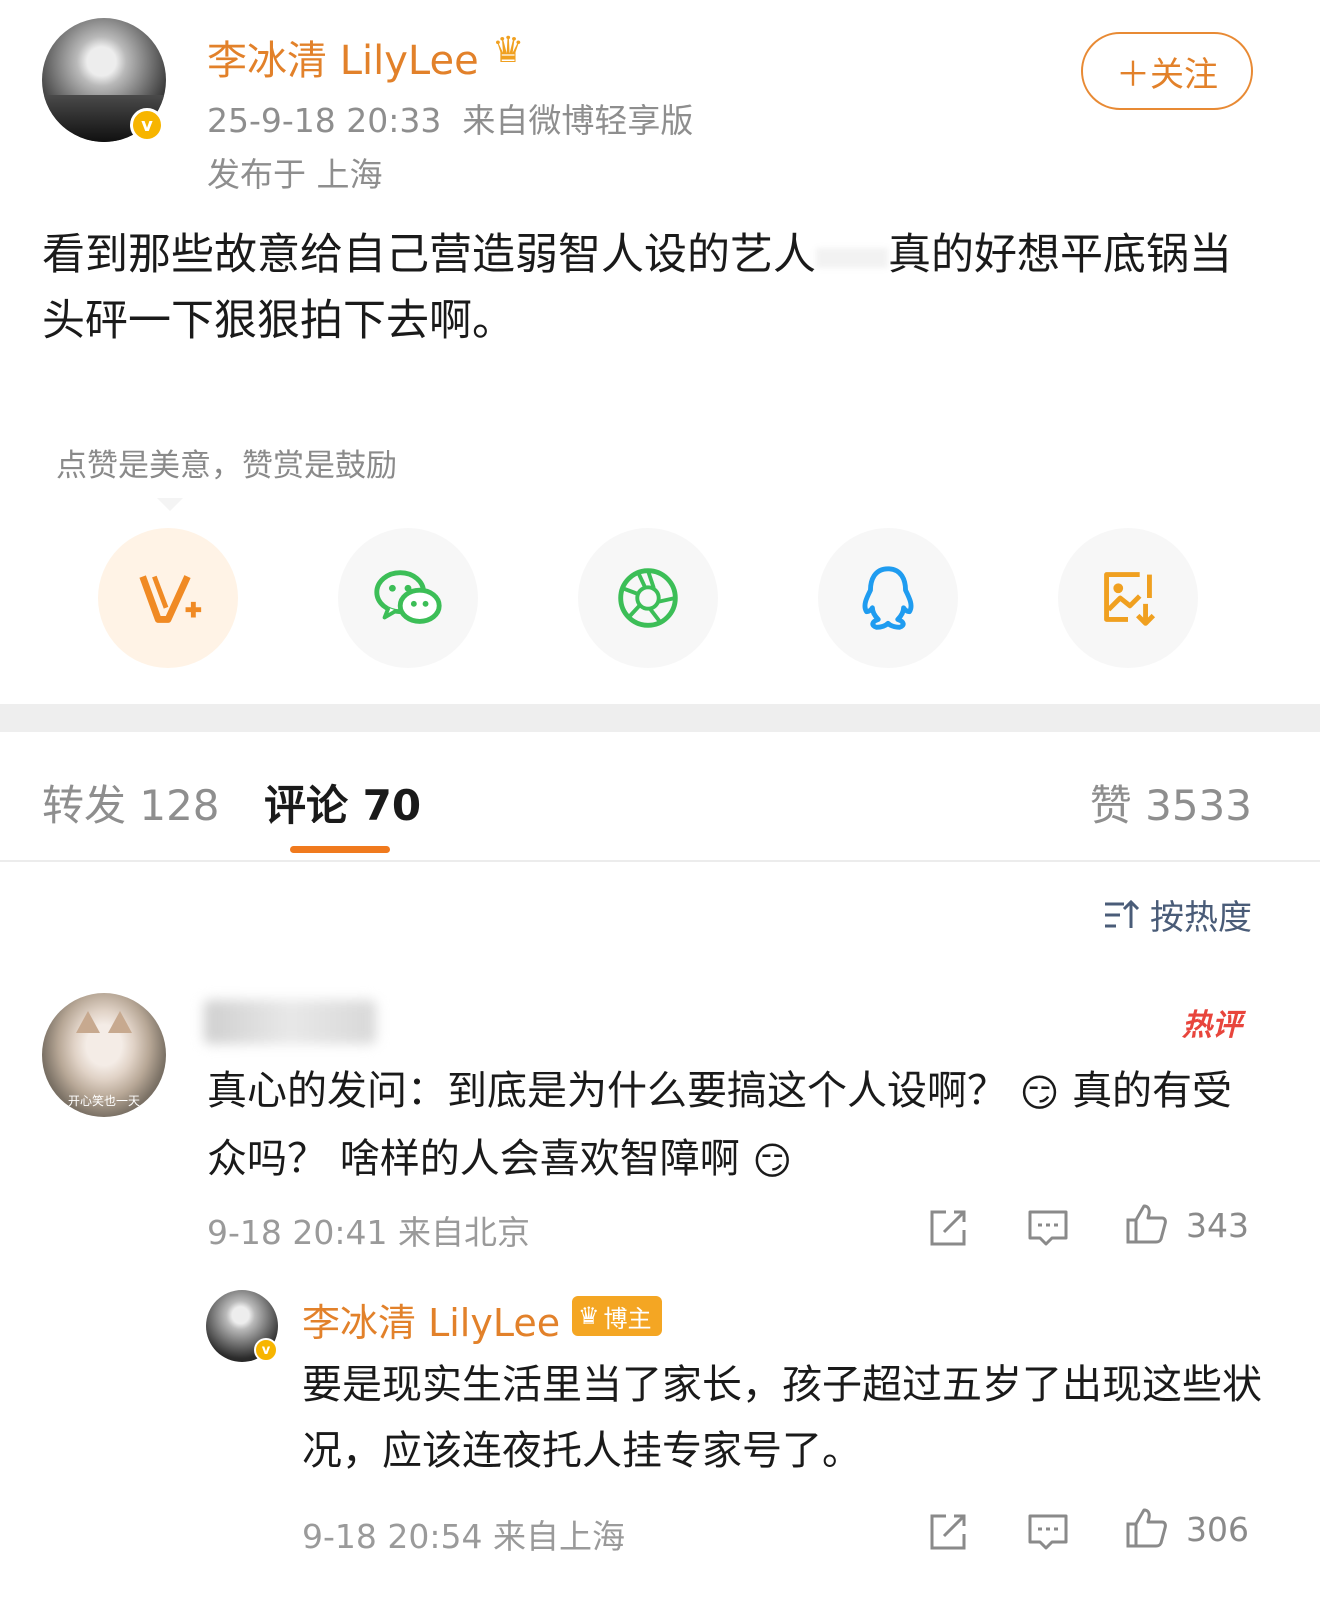 This screenshot has height=1598, width=1320. What do you see at coordinates (652, 288) in the screenshot?
I see `post-body: 看到那些故意给自己营造弱智人设的艺人 真的好想平底锅当头砰一下狠狠拍下去啊。` at bounding box center [652, 288].